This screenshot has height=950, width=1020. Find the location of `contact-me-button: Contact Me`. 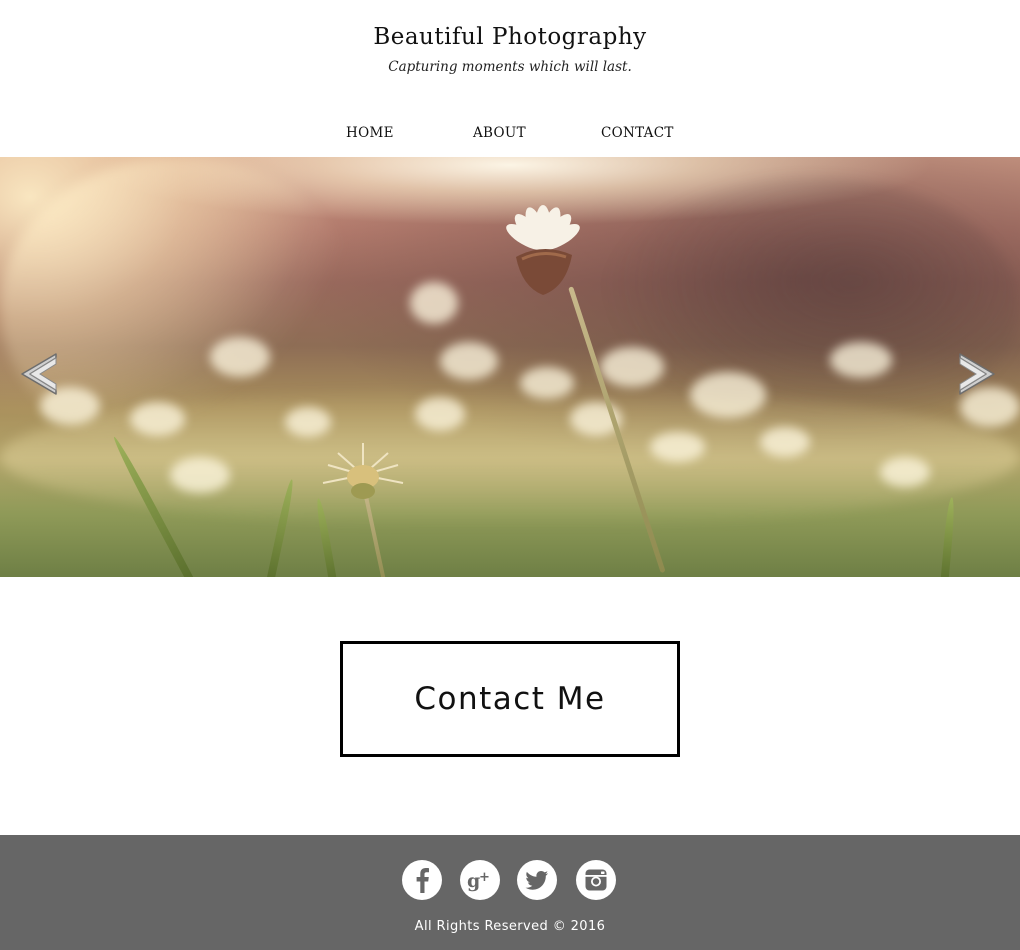

contact-me-button: Contact Me is located at coordinates (510, 699).